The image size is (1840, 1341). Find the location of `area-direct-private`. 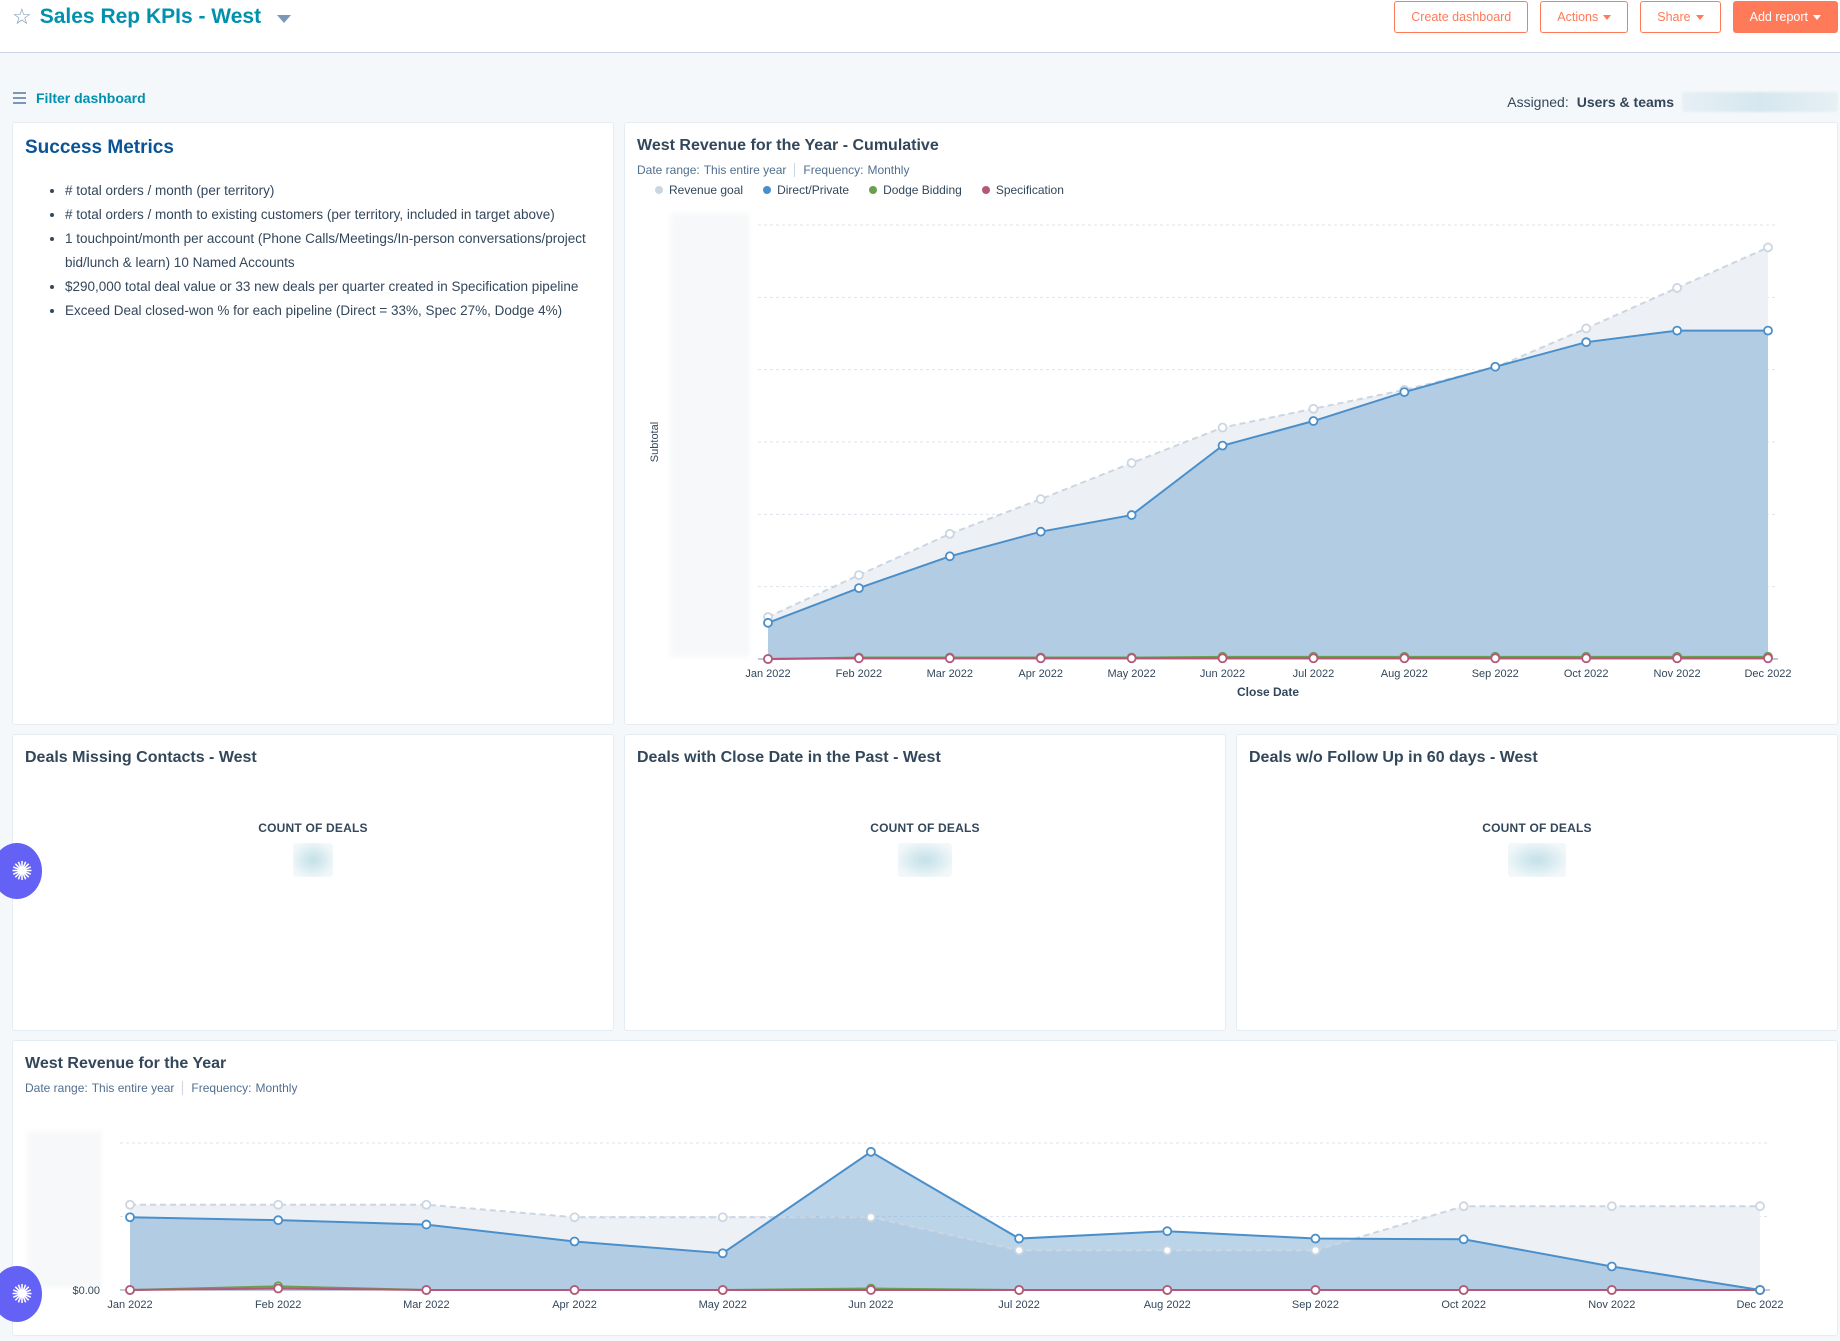

area-direct-private is located at coordinates (1268, 494).